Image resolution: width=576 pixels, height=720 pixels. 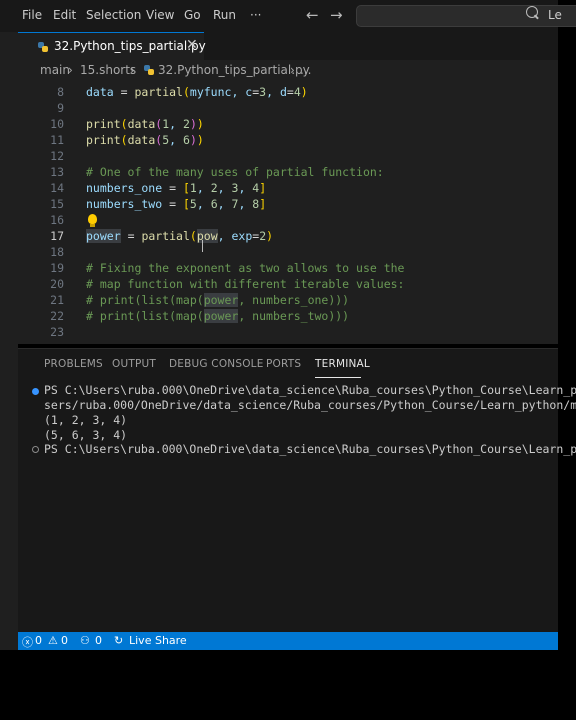 I want to click on line-number: 17, so click(x=57, y=236).